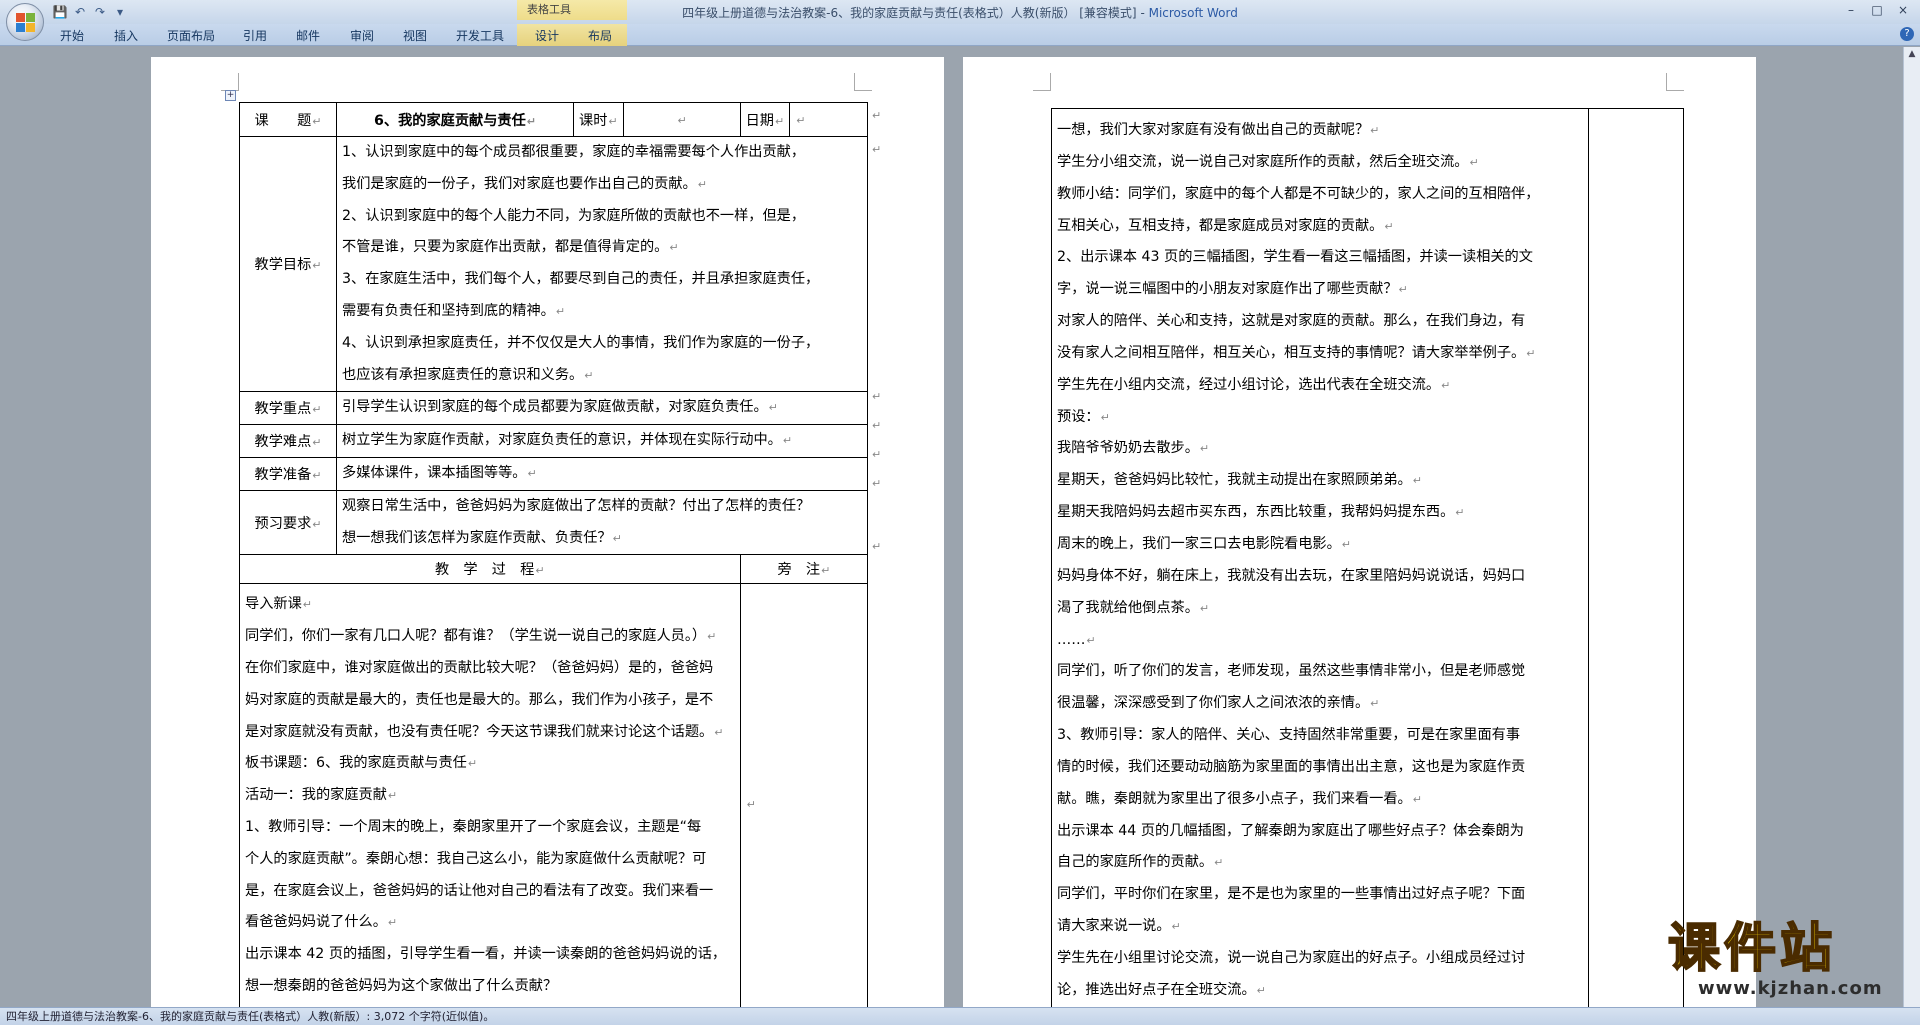  What do you see at coordinates (283, 409) in the screenshot?
I see `key-label: 教学重点` at bounding box center [283, 409].